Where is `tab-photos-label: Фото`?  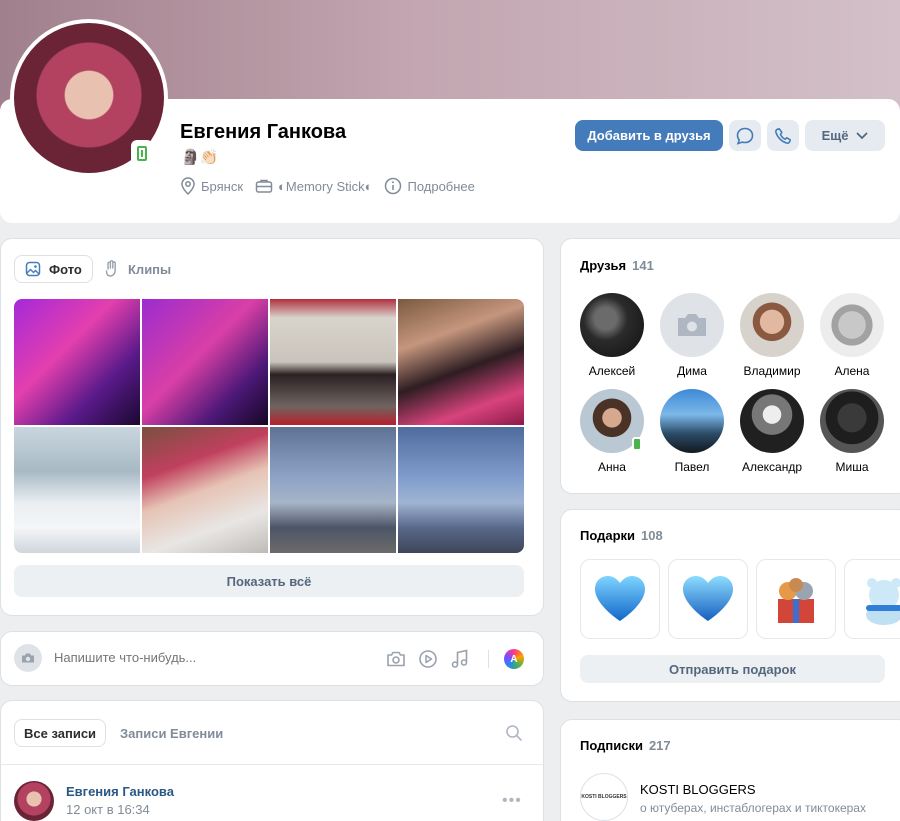 tab-photos-label: Фото is located at coordinates (65, 269).